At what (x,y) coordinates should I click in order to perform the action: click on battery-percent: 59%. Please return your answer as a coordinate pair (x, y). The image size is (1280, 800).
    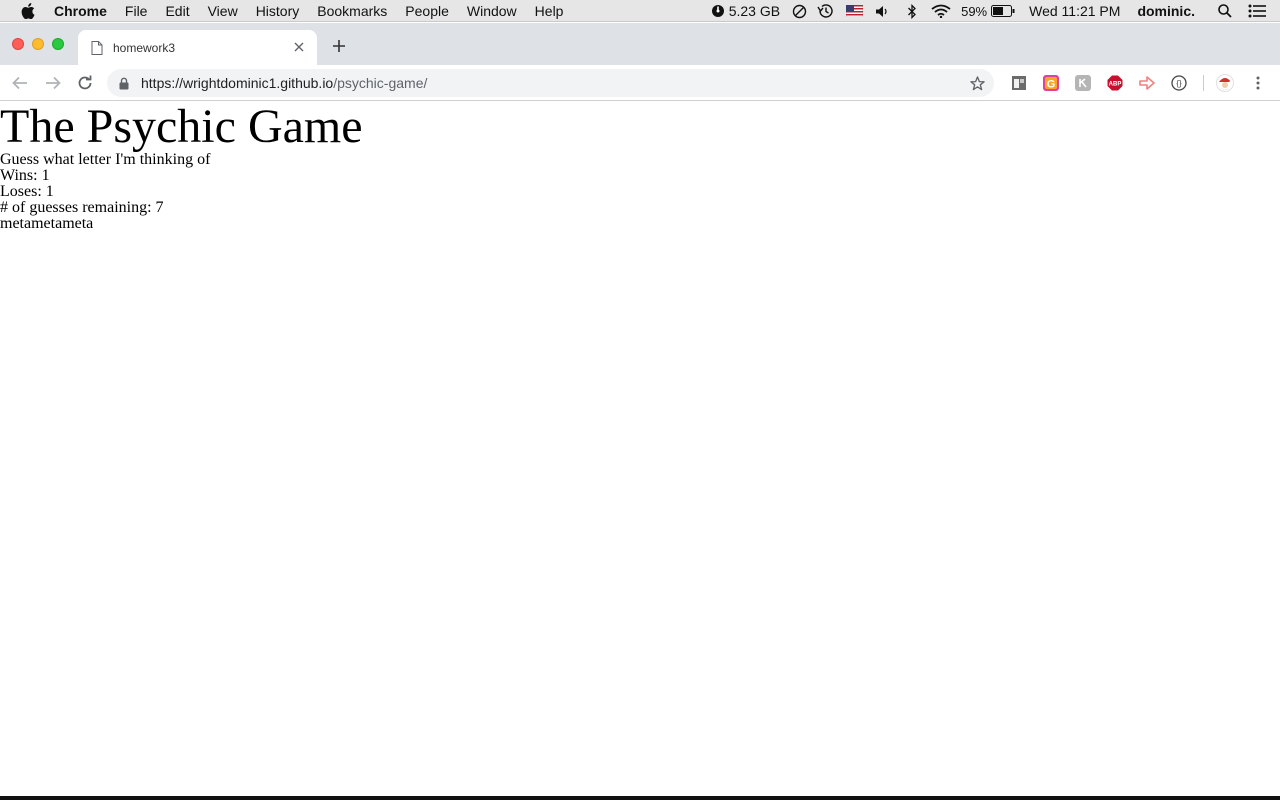
    Looking at the image, I should click on (974, 11).